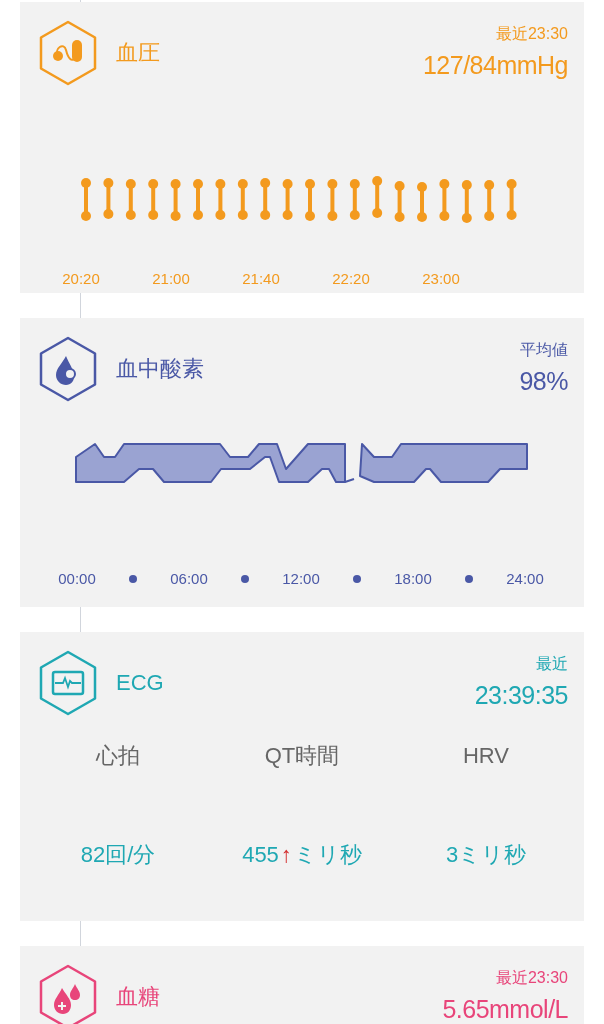  Describe the element at coordinates (495, 65) in the screenshot. I see `reading-value: 127/84mmHg` at that location.